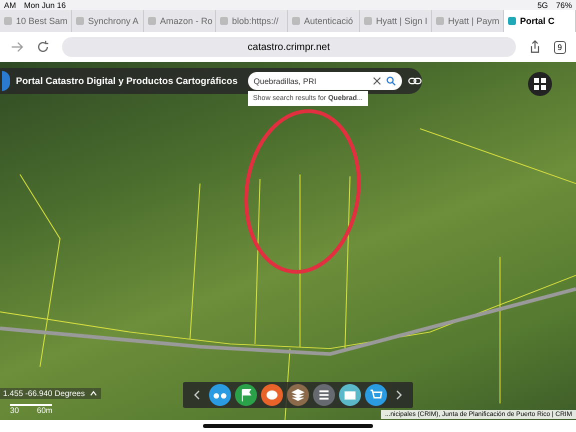 This screenshot has height=432, width=576. What do you see at coordinates (325, 81) in the screenshot?
I see `search-field: Quebradillas, PRI` at bounding box center [325, 81].